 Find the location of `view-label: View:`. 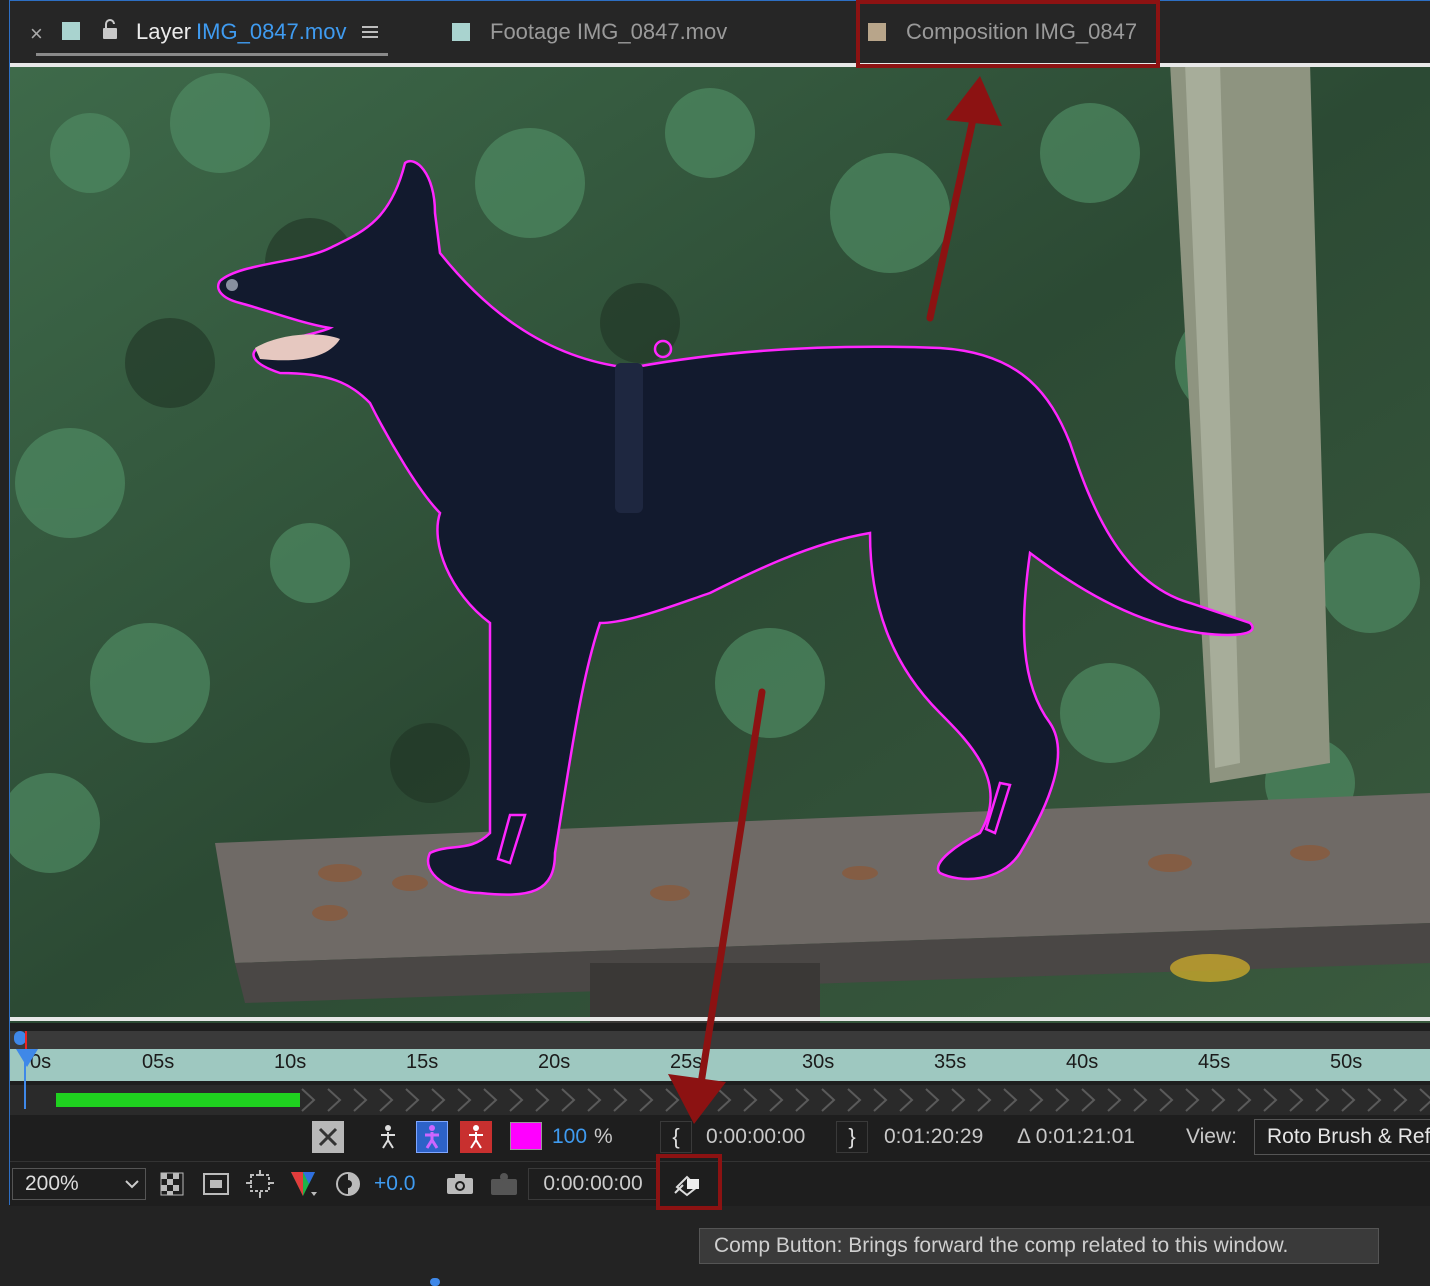

view-label: View: is located at coordinates (1211, 1136).